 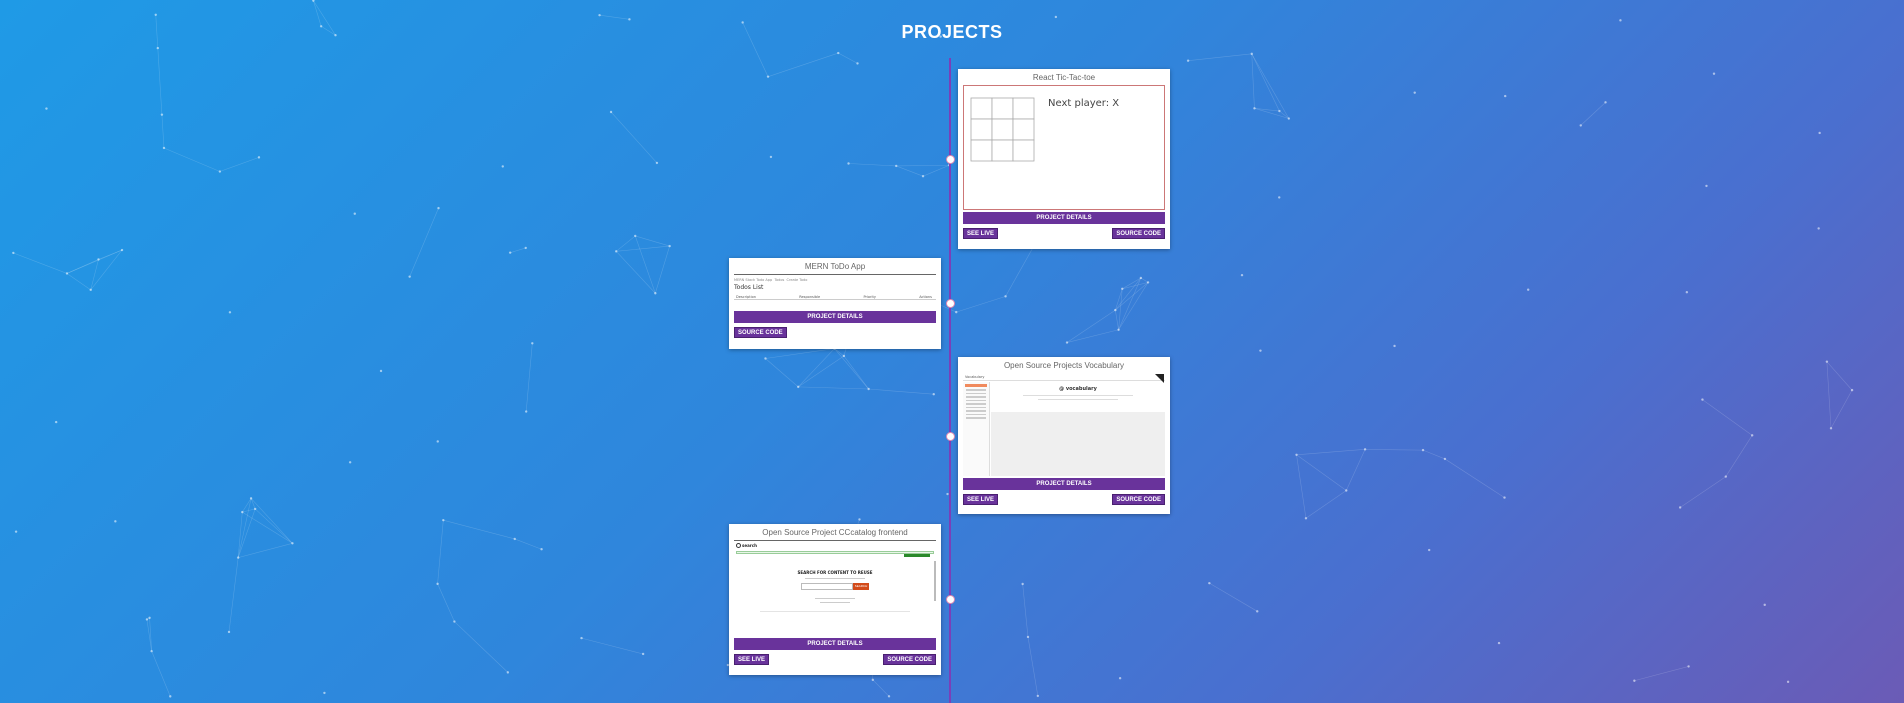 I want to click on todo-column-header: Actions, so click(x=925, y=297).